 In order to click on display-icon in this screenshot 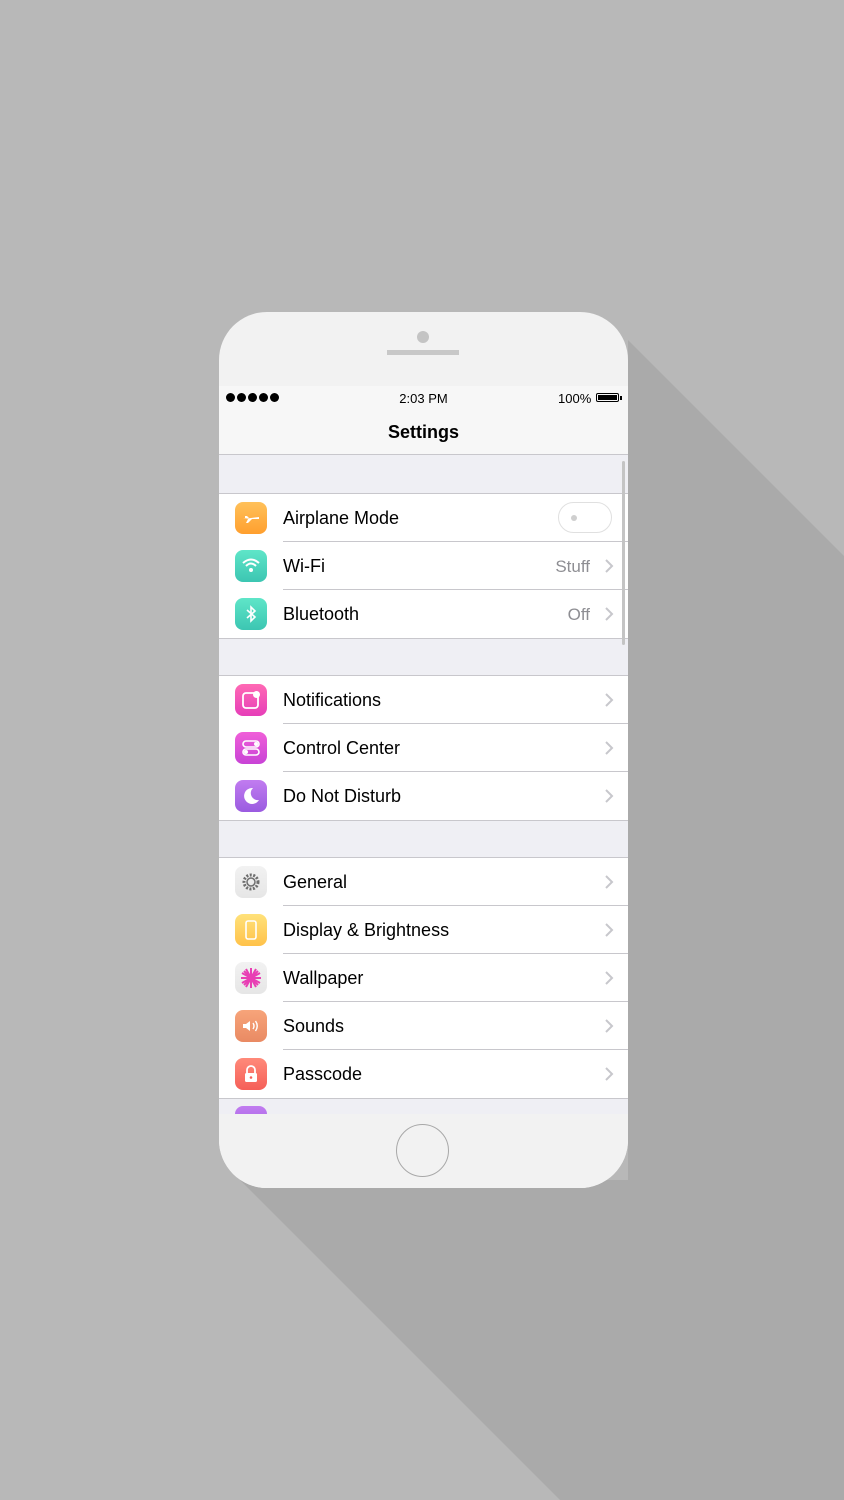, I will do `click(251, 930)`.